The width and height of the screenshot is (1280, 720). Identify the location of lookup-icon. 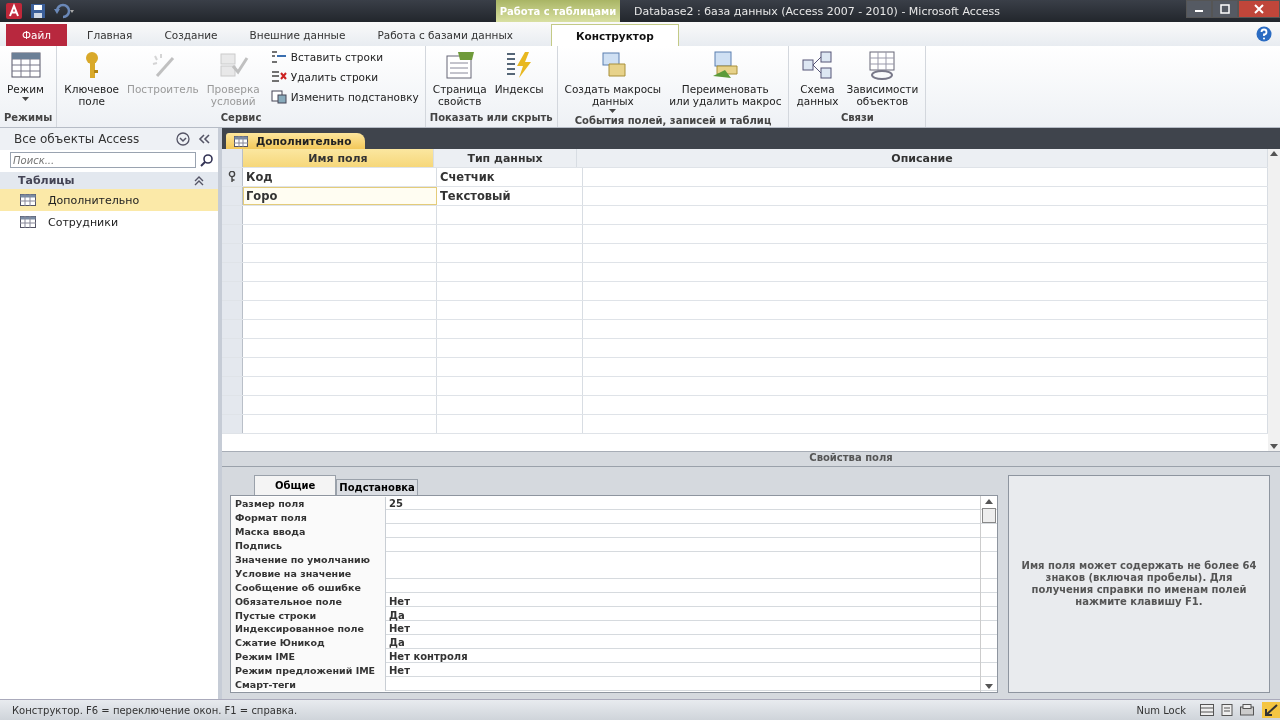
(278, 97).